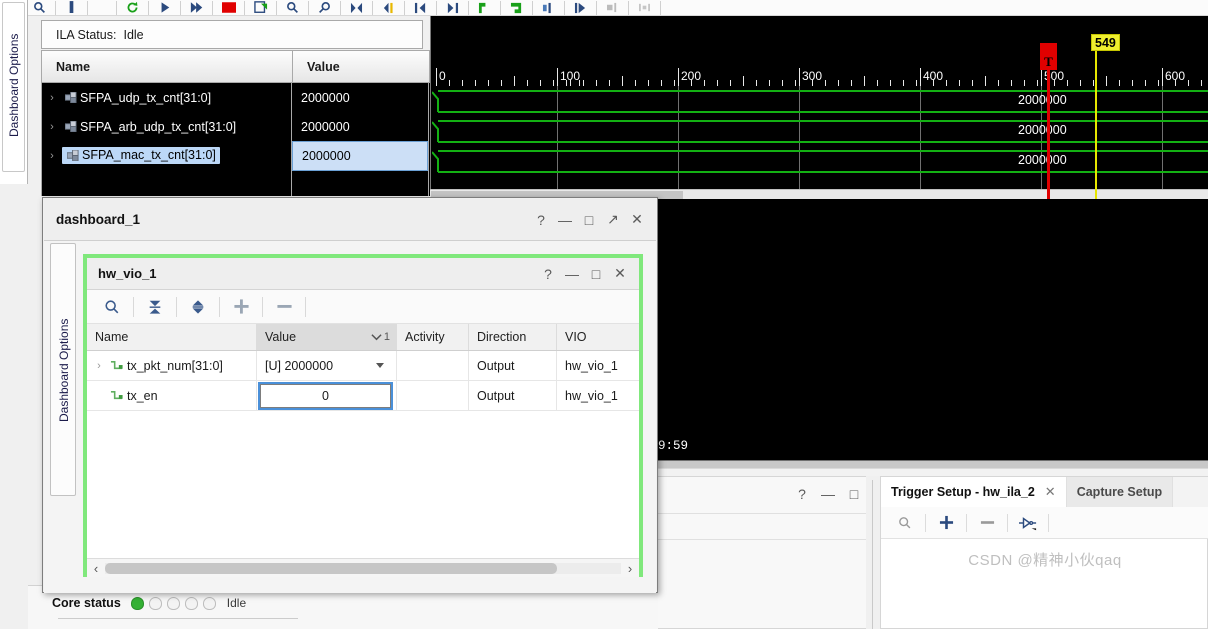 The image size is (1208, 629). Describe the element at coordinates (823, 151) in the screenshot. I see `bus-high-line` at that location.